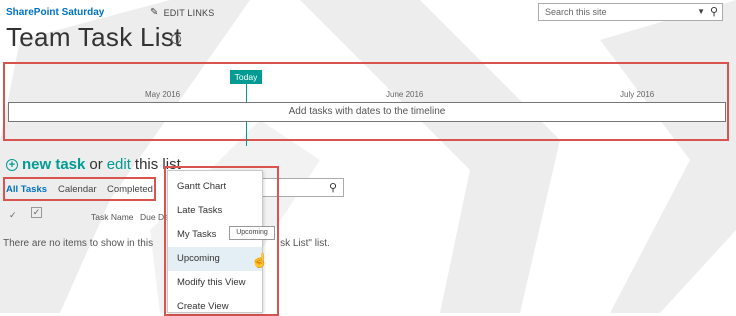 The height and width of the screenshot is (316, 736). Describe the element at coordinates (630, 12) in the screenshot. I see `site-search-input: Search this site ▼ ⚲` at that location.